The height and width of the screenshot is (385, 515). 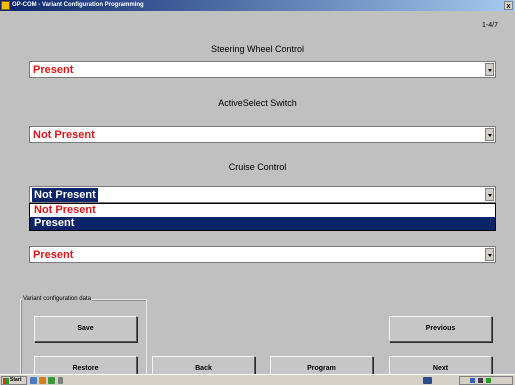 I want to click on field-4-select: Present, so click(x=262, y=254).